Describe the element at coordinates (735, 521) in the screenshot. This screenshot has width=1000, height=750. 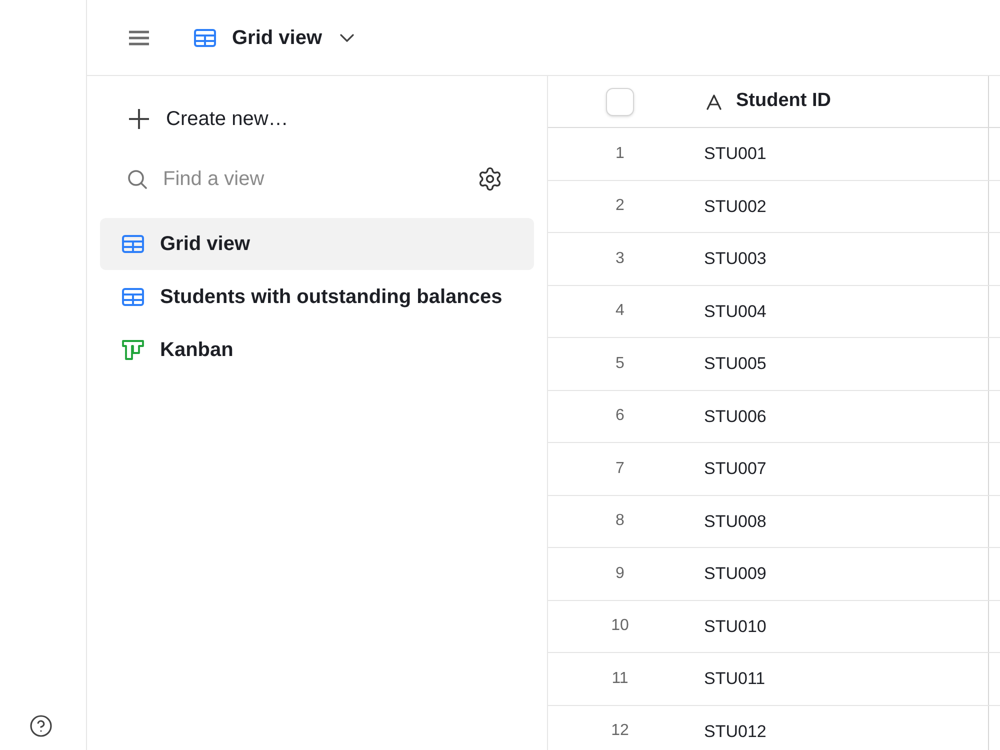
I see `table-cell-text: STU008` at that location.